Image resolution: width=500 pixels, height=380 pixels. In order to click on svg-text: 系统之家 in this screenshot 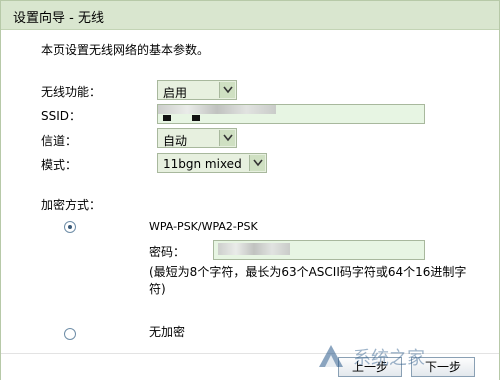, I will do `click(389, 358)`.